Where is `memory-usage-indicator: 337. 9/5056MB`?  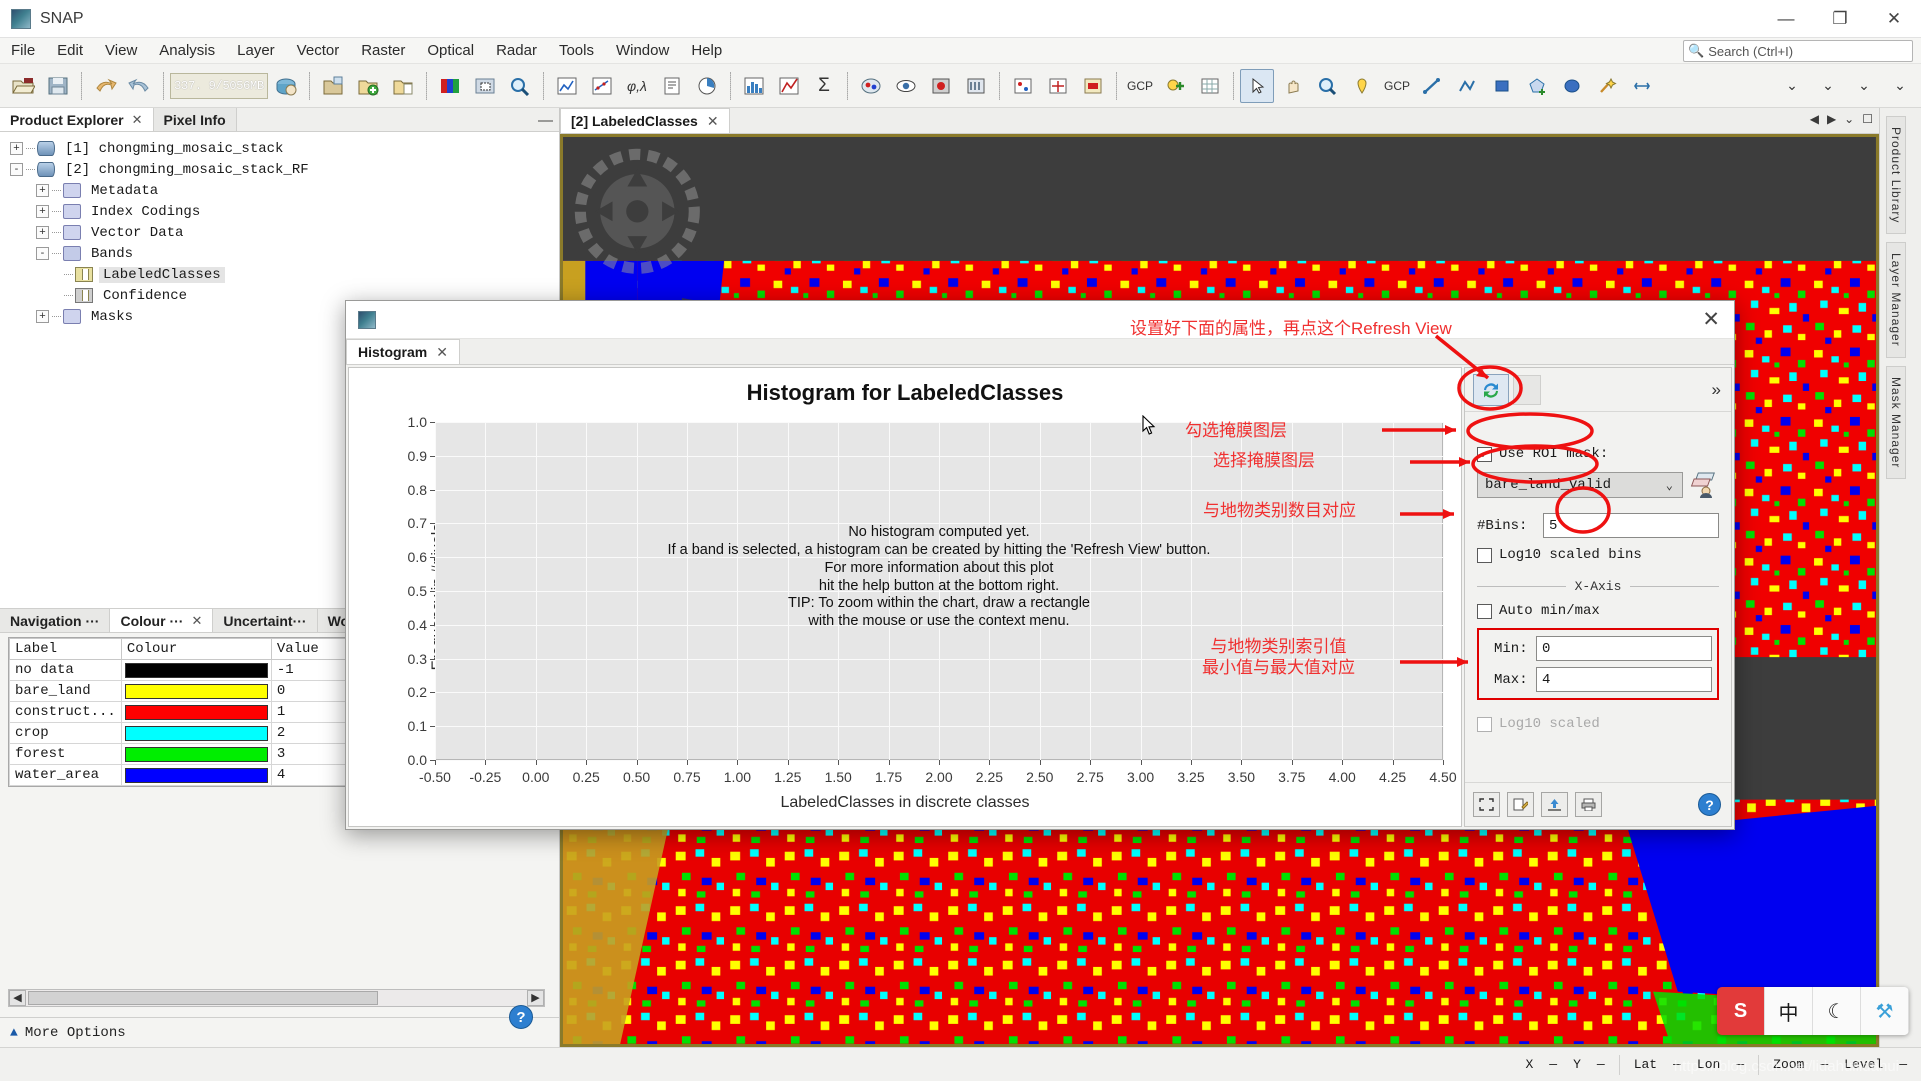
memory-usage-indicator: 337. 9/5056MB is located at coordinates (219, 85).